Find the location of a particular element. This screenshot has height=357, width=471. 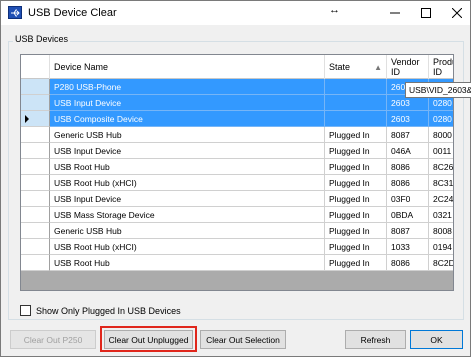

table-row: Generic USB Hub Plugged In 8087 8000 is located at coordinates (237, 135).